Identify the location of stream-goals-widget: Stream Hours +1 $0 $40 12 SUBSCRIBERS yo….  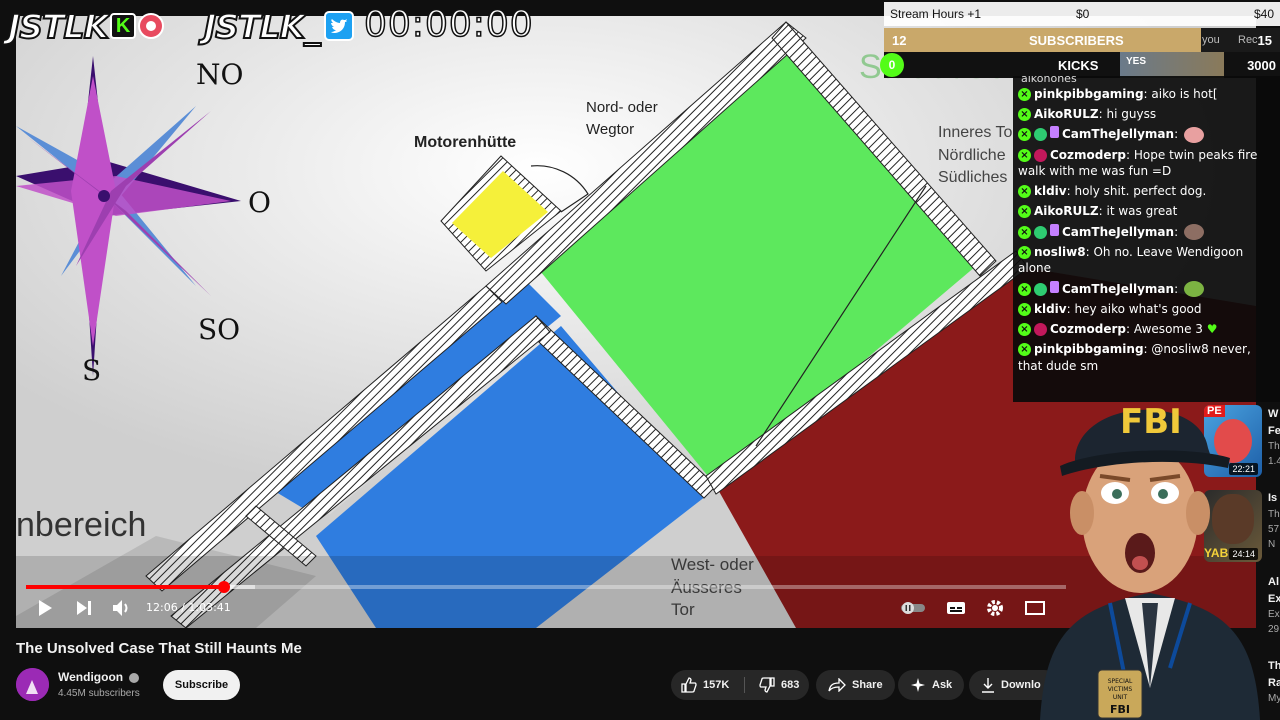
(1080, 40).